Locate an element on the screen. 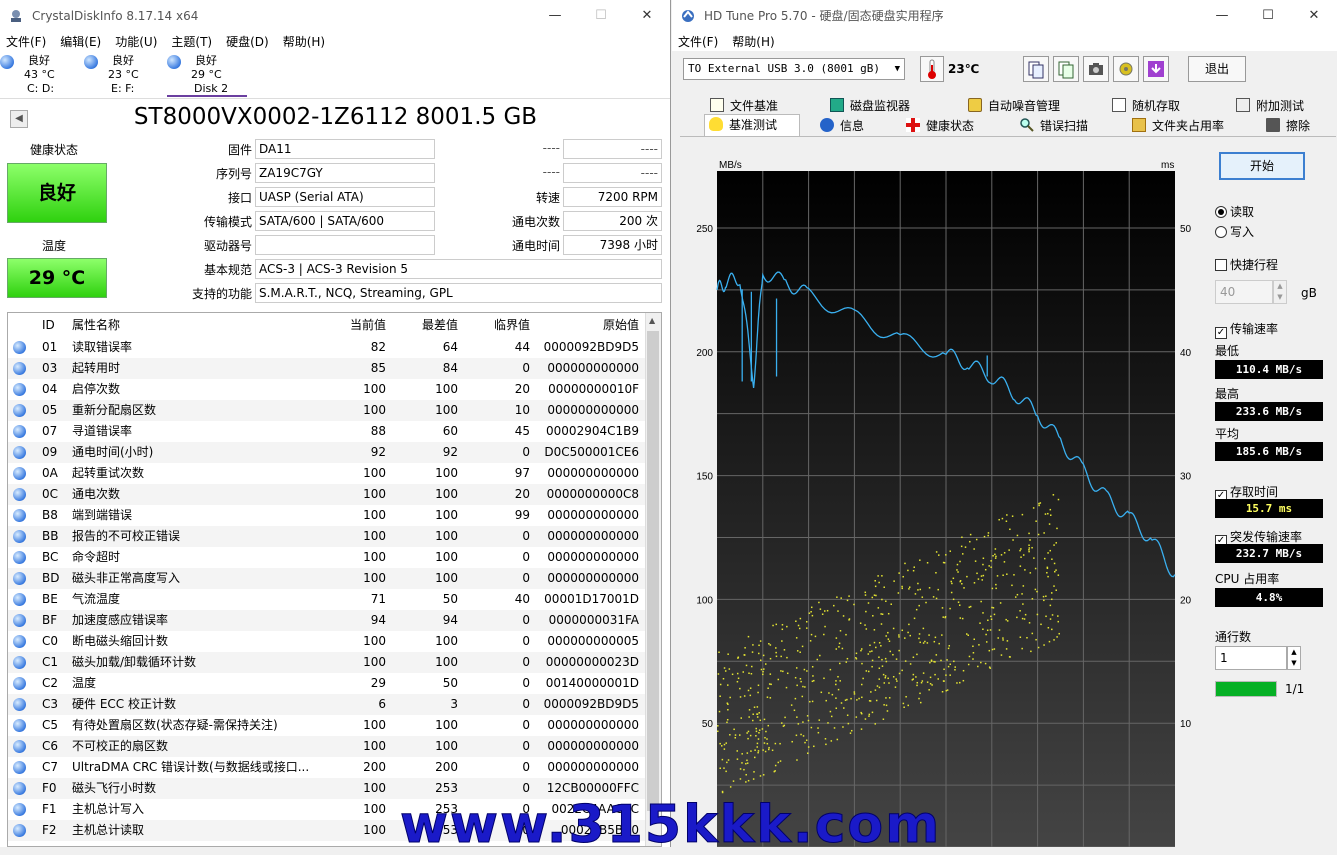 The height and width of the screenshot is (855, 1337). tab-aam: 自动噪音管理 is located at coordinates (1014, 106).